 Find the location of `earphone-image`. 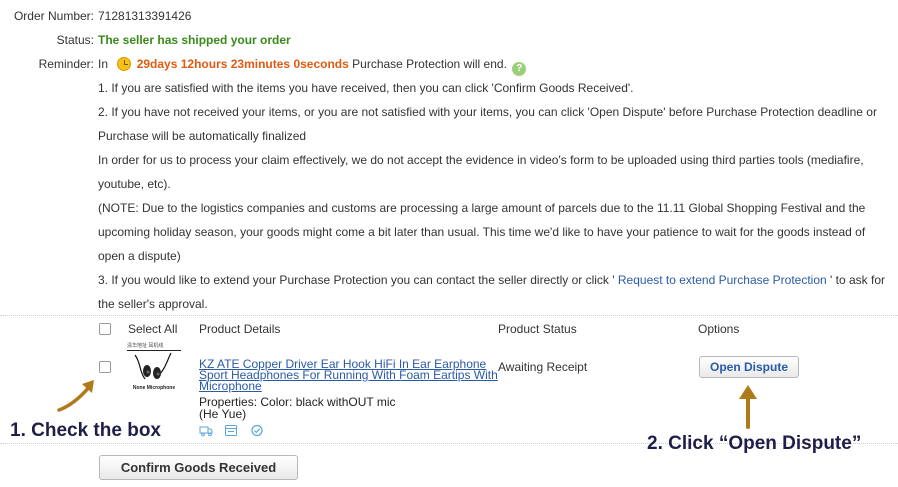

earphone-image is located at coordinates (153, 366).